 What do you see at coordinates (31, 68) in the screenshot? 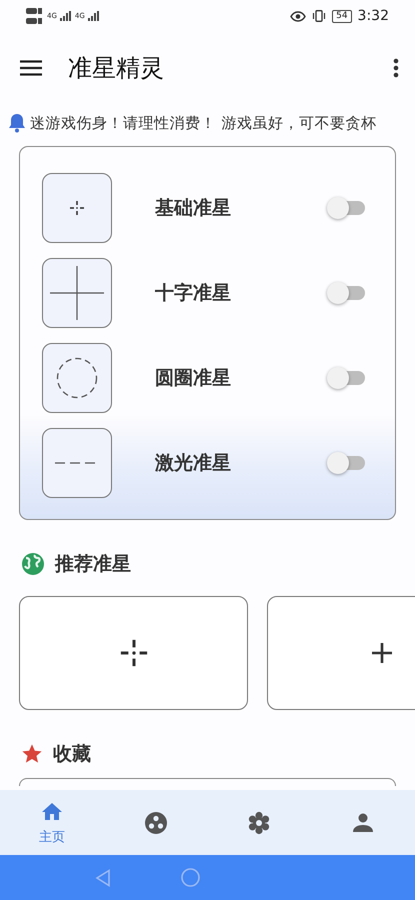
I see `menu-icon` at bounding box center [31, 68].